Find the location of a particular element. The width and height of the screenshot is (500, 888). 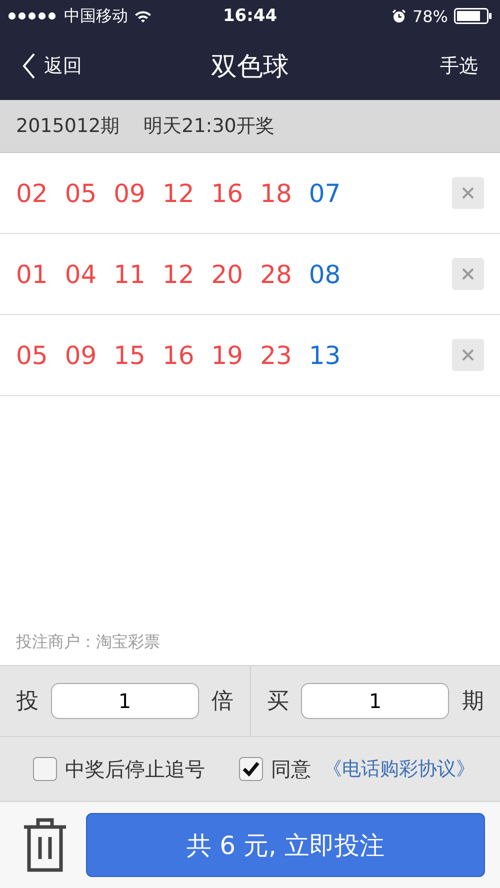

submit-button: 共 6 元, 立即投注 is located at coordinates (285, 845).